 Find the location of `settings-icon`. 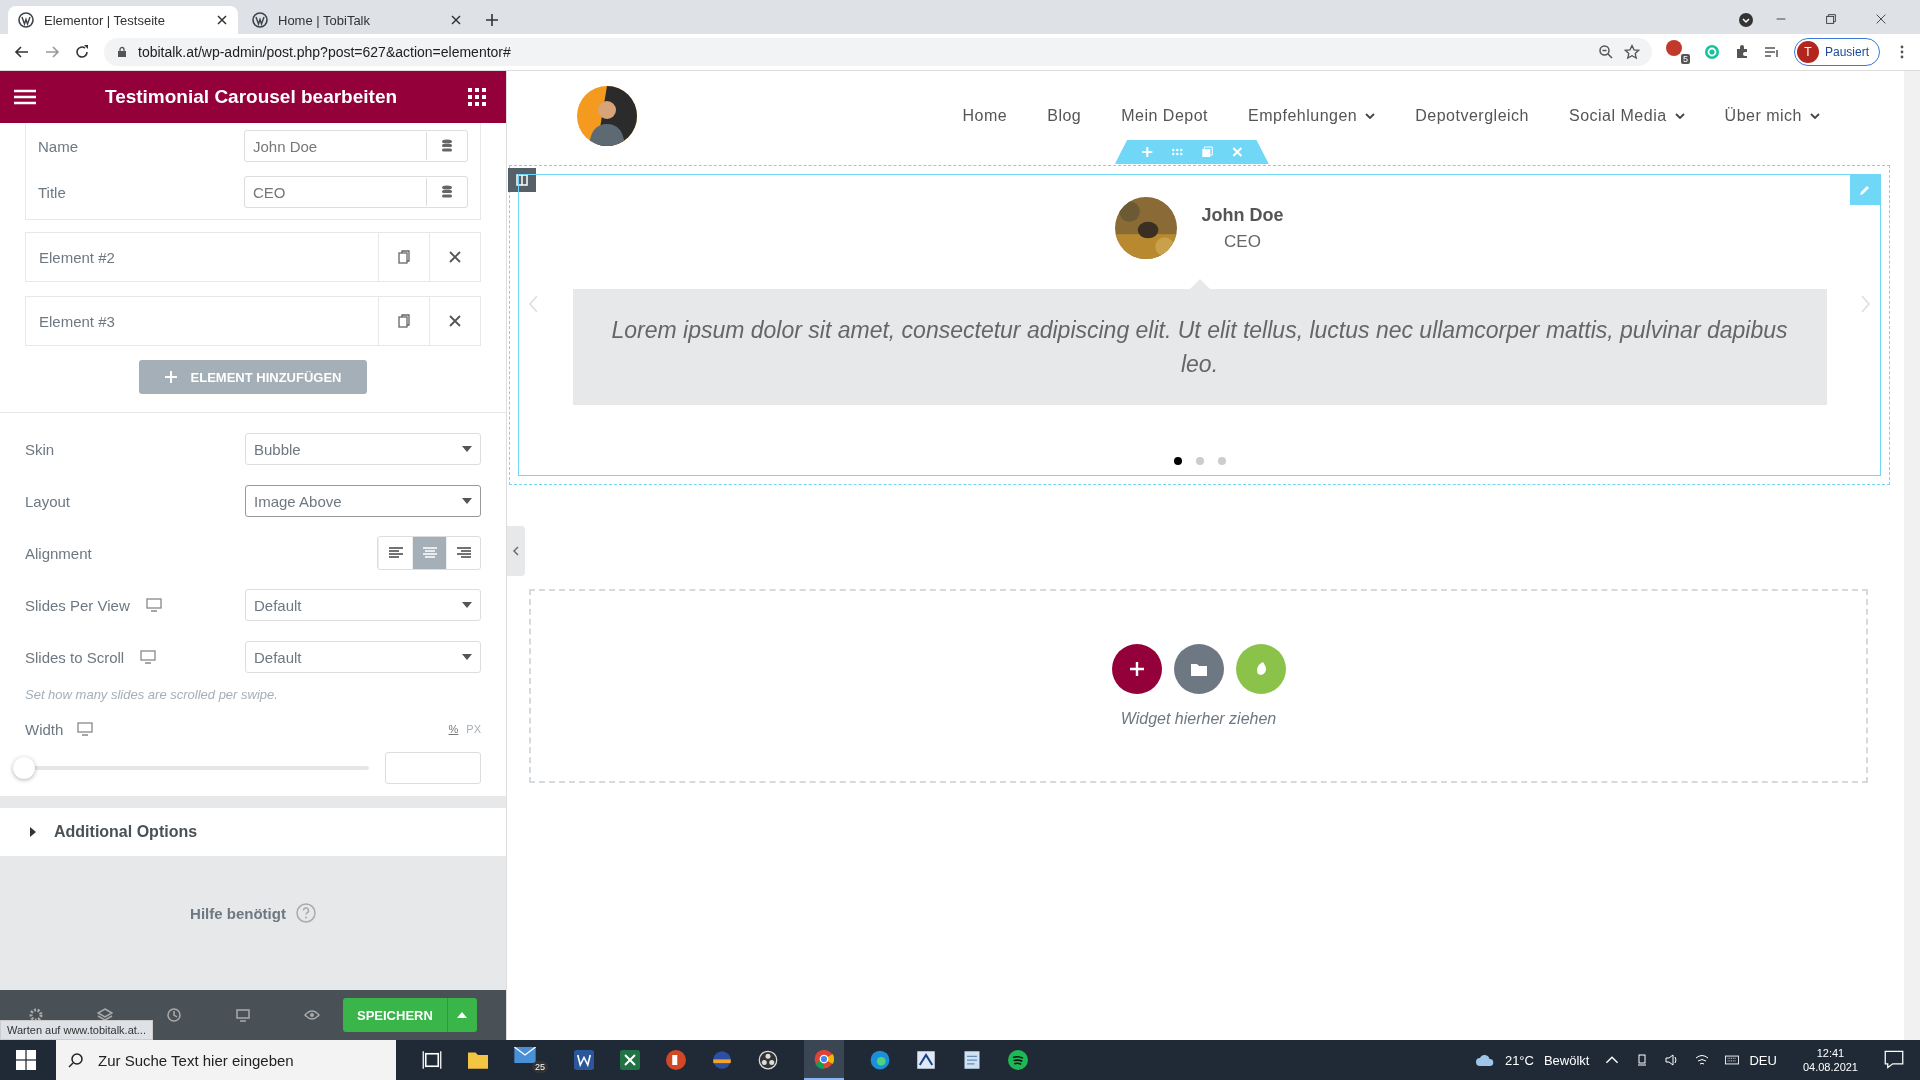

settings-icon is located at coordinates (36, 1015).